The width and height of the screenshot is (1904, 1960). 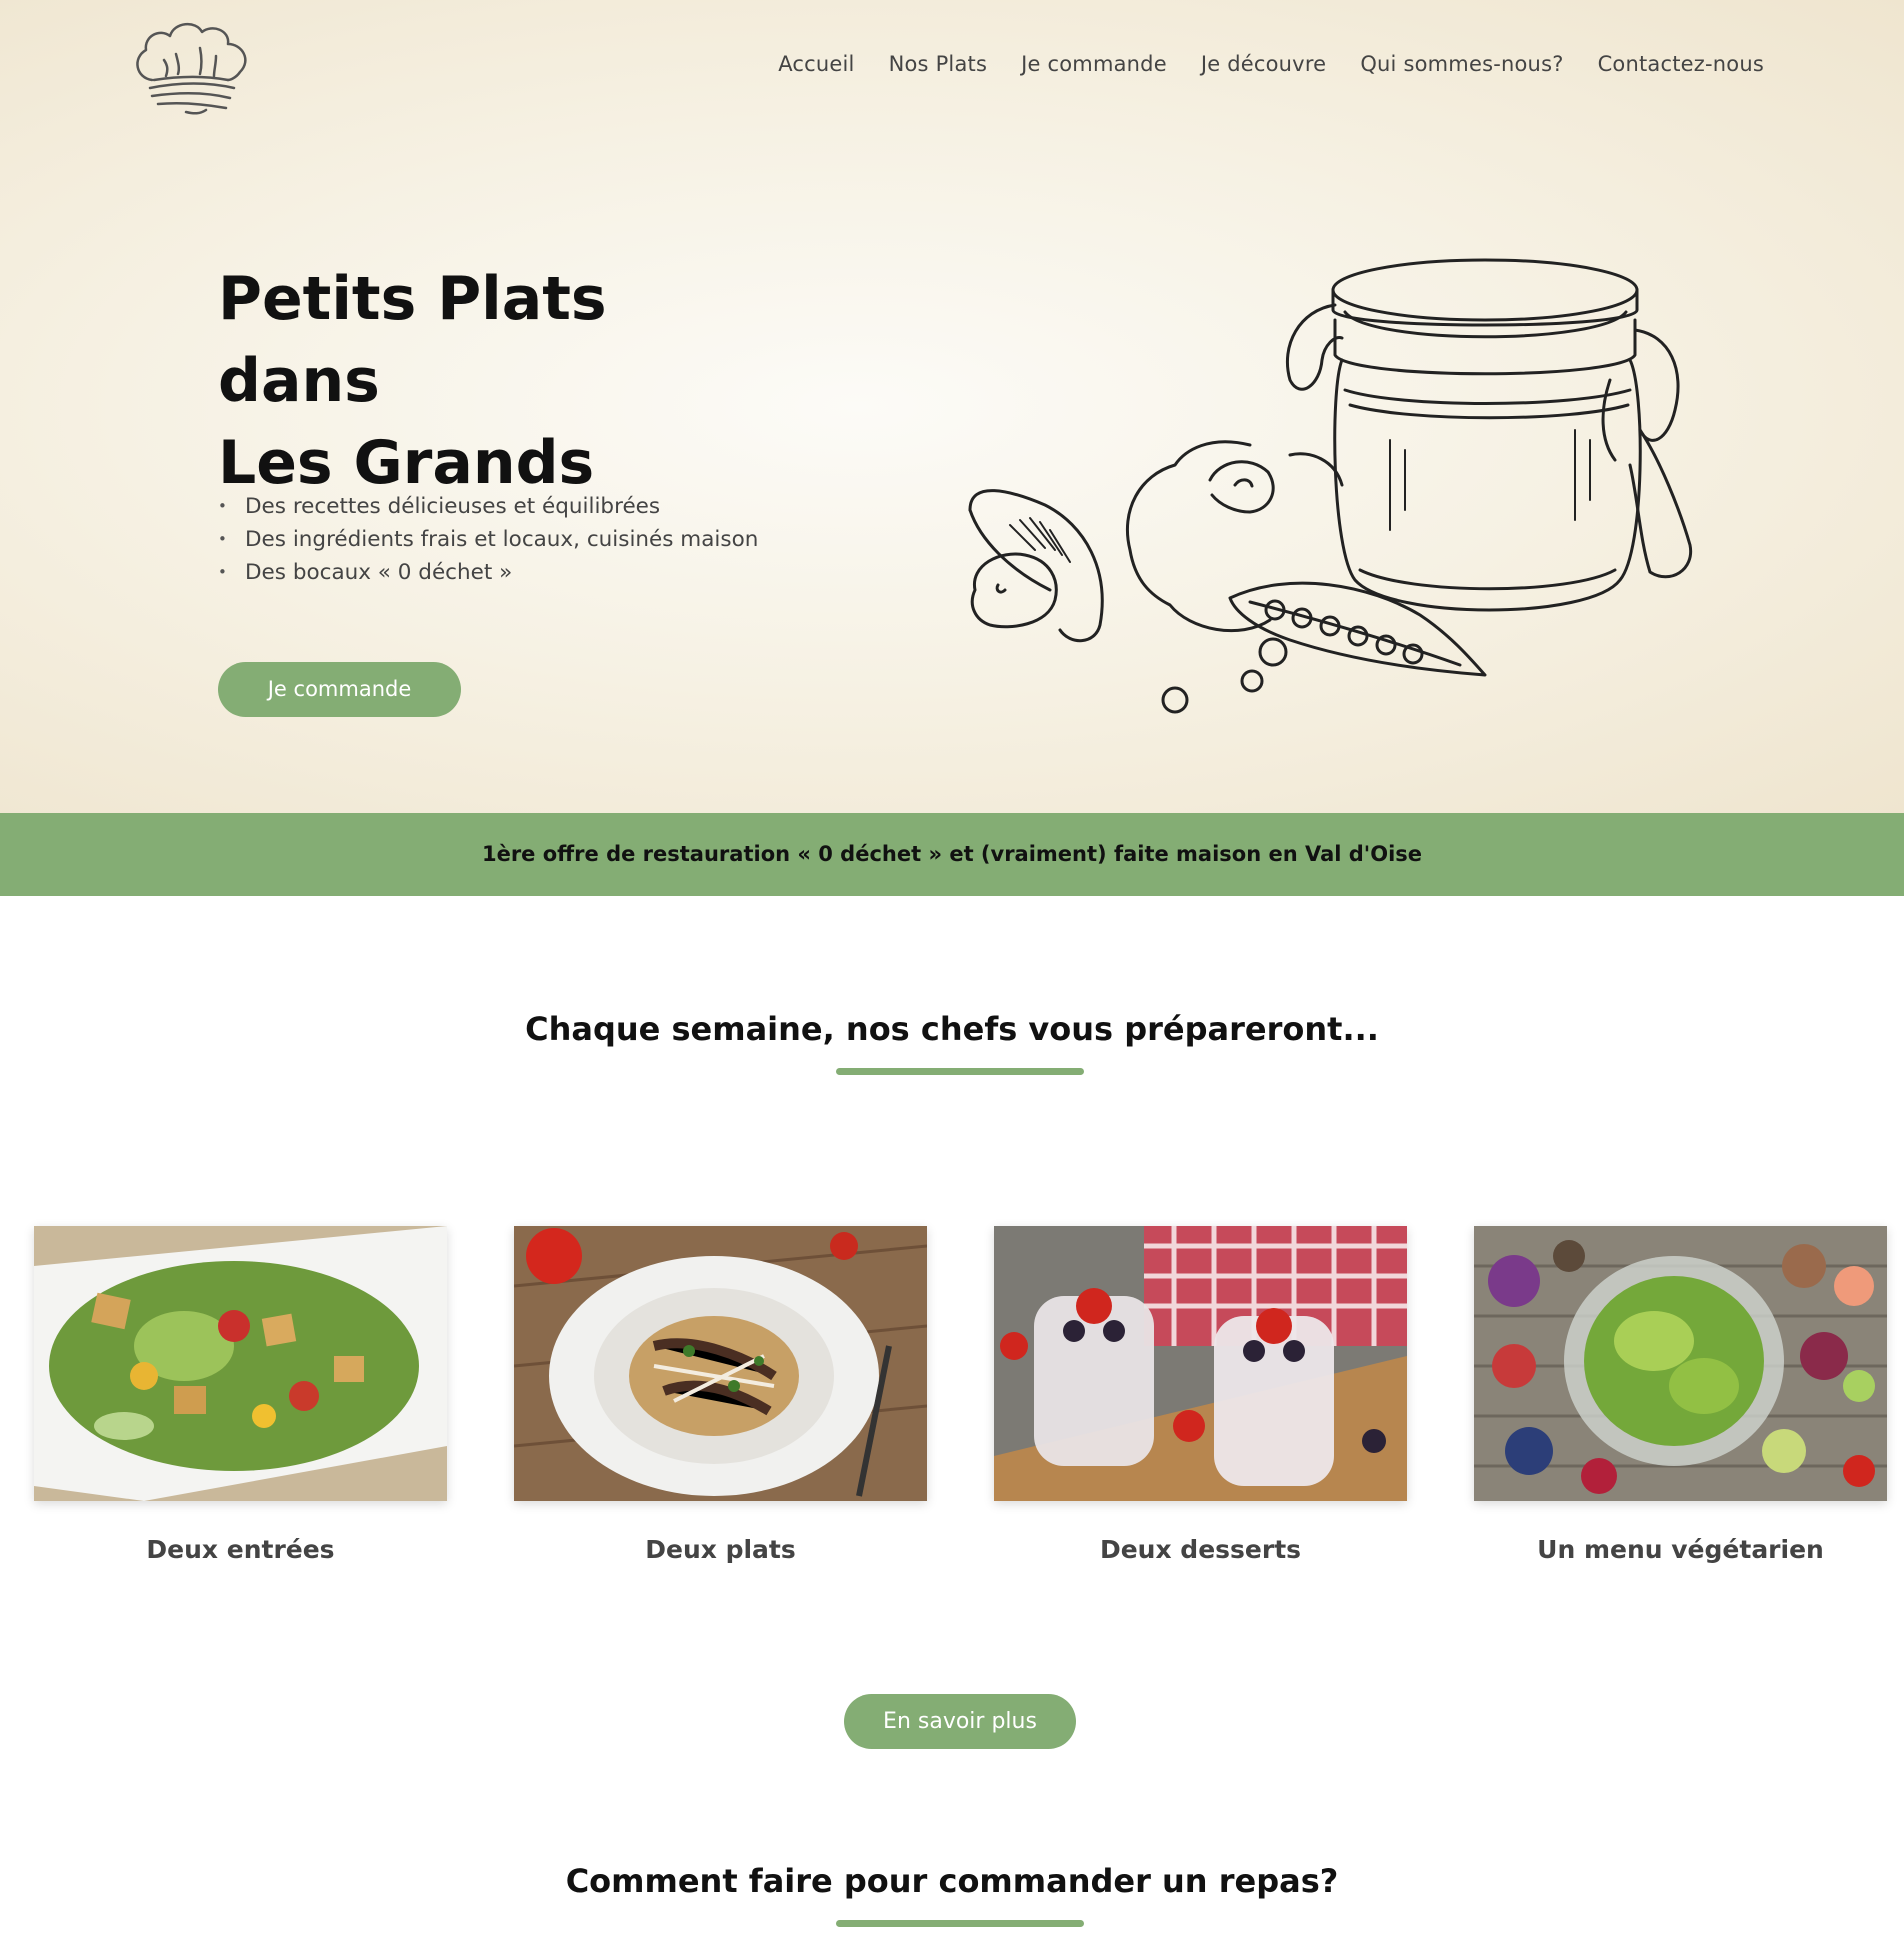 I want to click on chef-hat-icon, so click(x=193, y=68).